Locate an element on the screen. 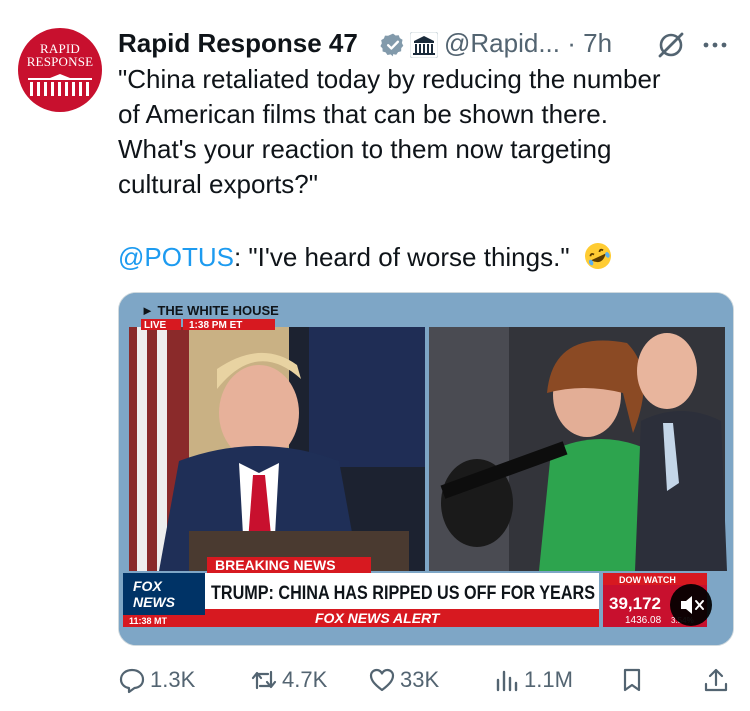 This screenshot has height=711, width=750. avatar: RAPID RESPONSE is located at coordinates (60, 70).